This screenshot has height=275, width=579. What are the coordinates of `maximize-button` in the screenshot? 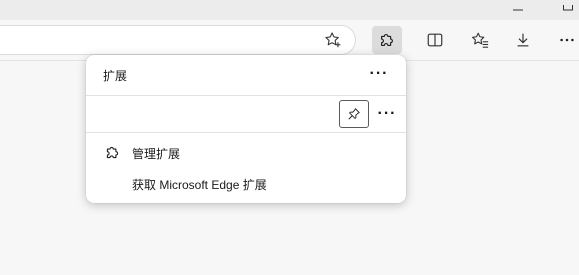 It's located at (563, 10).